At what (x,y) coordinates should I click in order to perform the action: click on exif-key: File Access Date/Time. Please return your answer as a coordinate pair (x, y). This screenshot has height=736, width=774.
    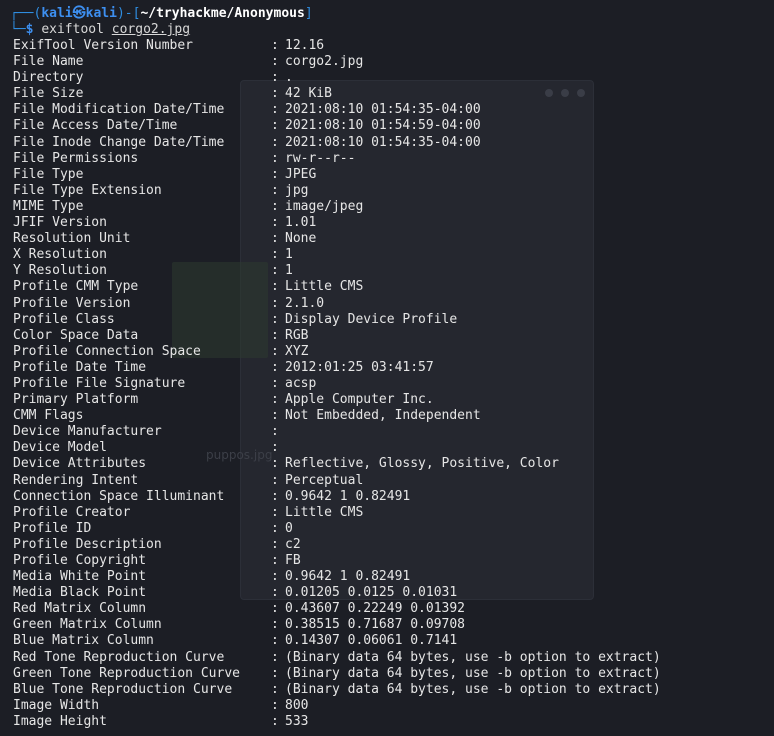
    Looking at the image, I should click on (95, 126).